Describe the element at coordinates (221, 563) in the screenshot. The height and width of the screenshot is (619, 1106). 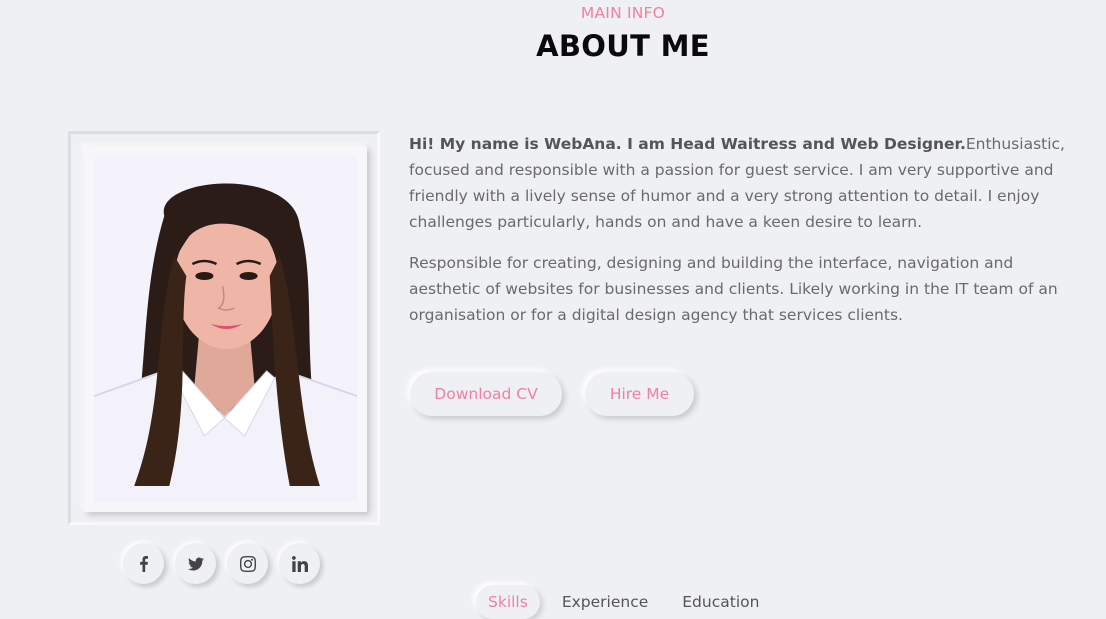
I see `social-links` at that location.